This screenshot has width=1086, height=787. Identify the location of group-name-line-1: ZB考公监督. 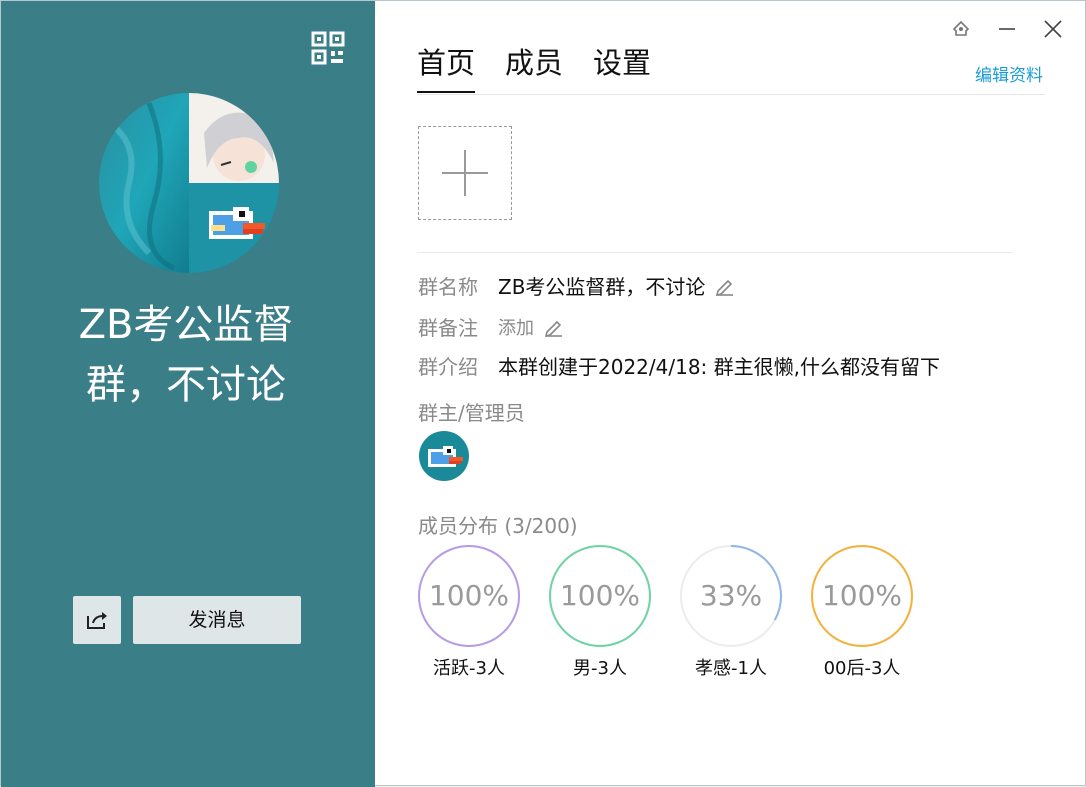
(186, 325).